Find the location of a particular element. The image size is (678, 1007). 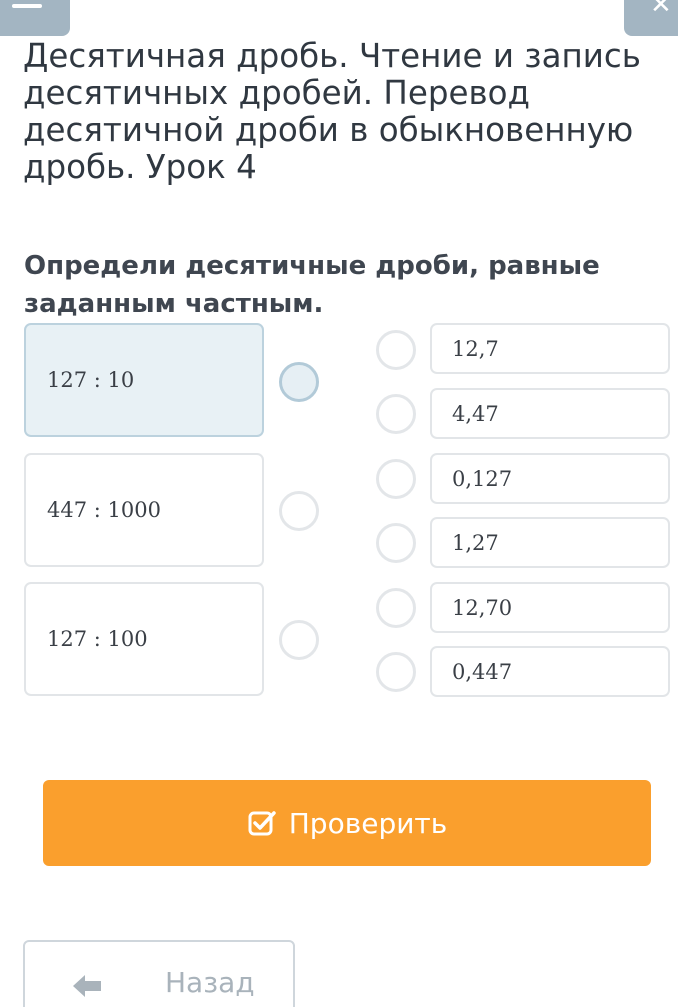

minimize-button is located at coordinates (35, 18).